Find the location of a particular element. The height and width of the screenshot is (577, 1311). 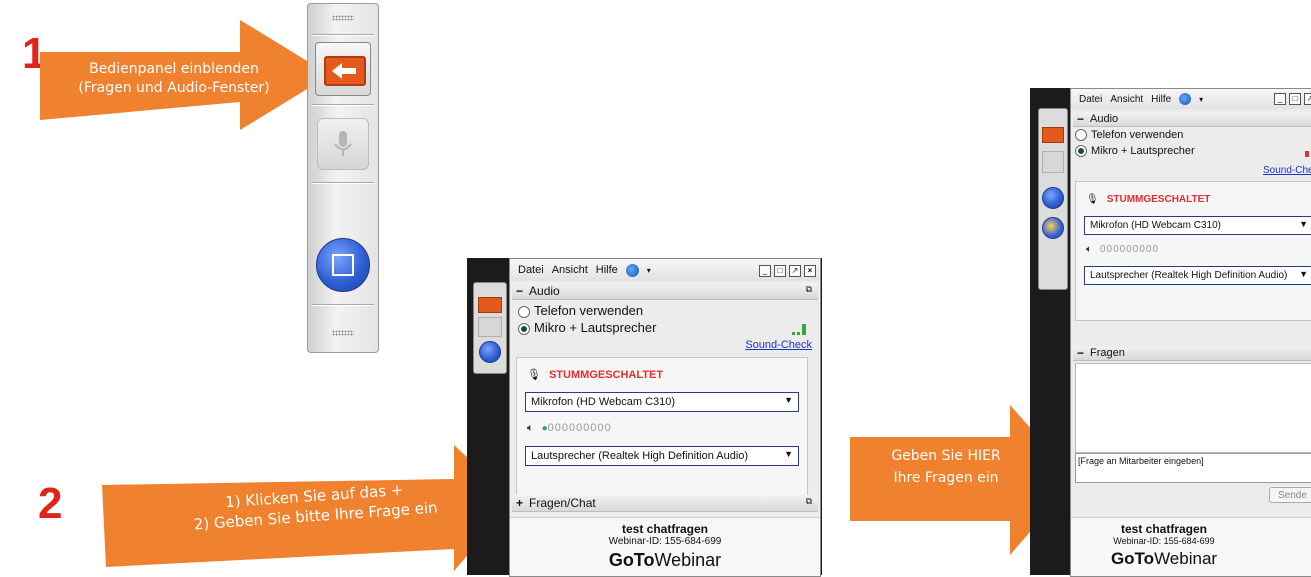

panel-a-microphone-icon is located at coordinates (490, 327).